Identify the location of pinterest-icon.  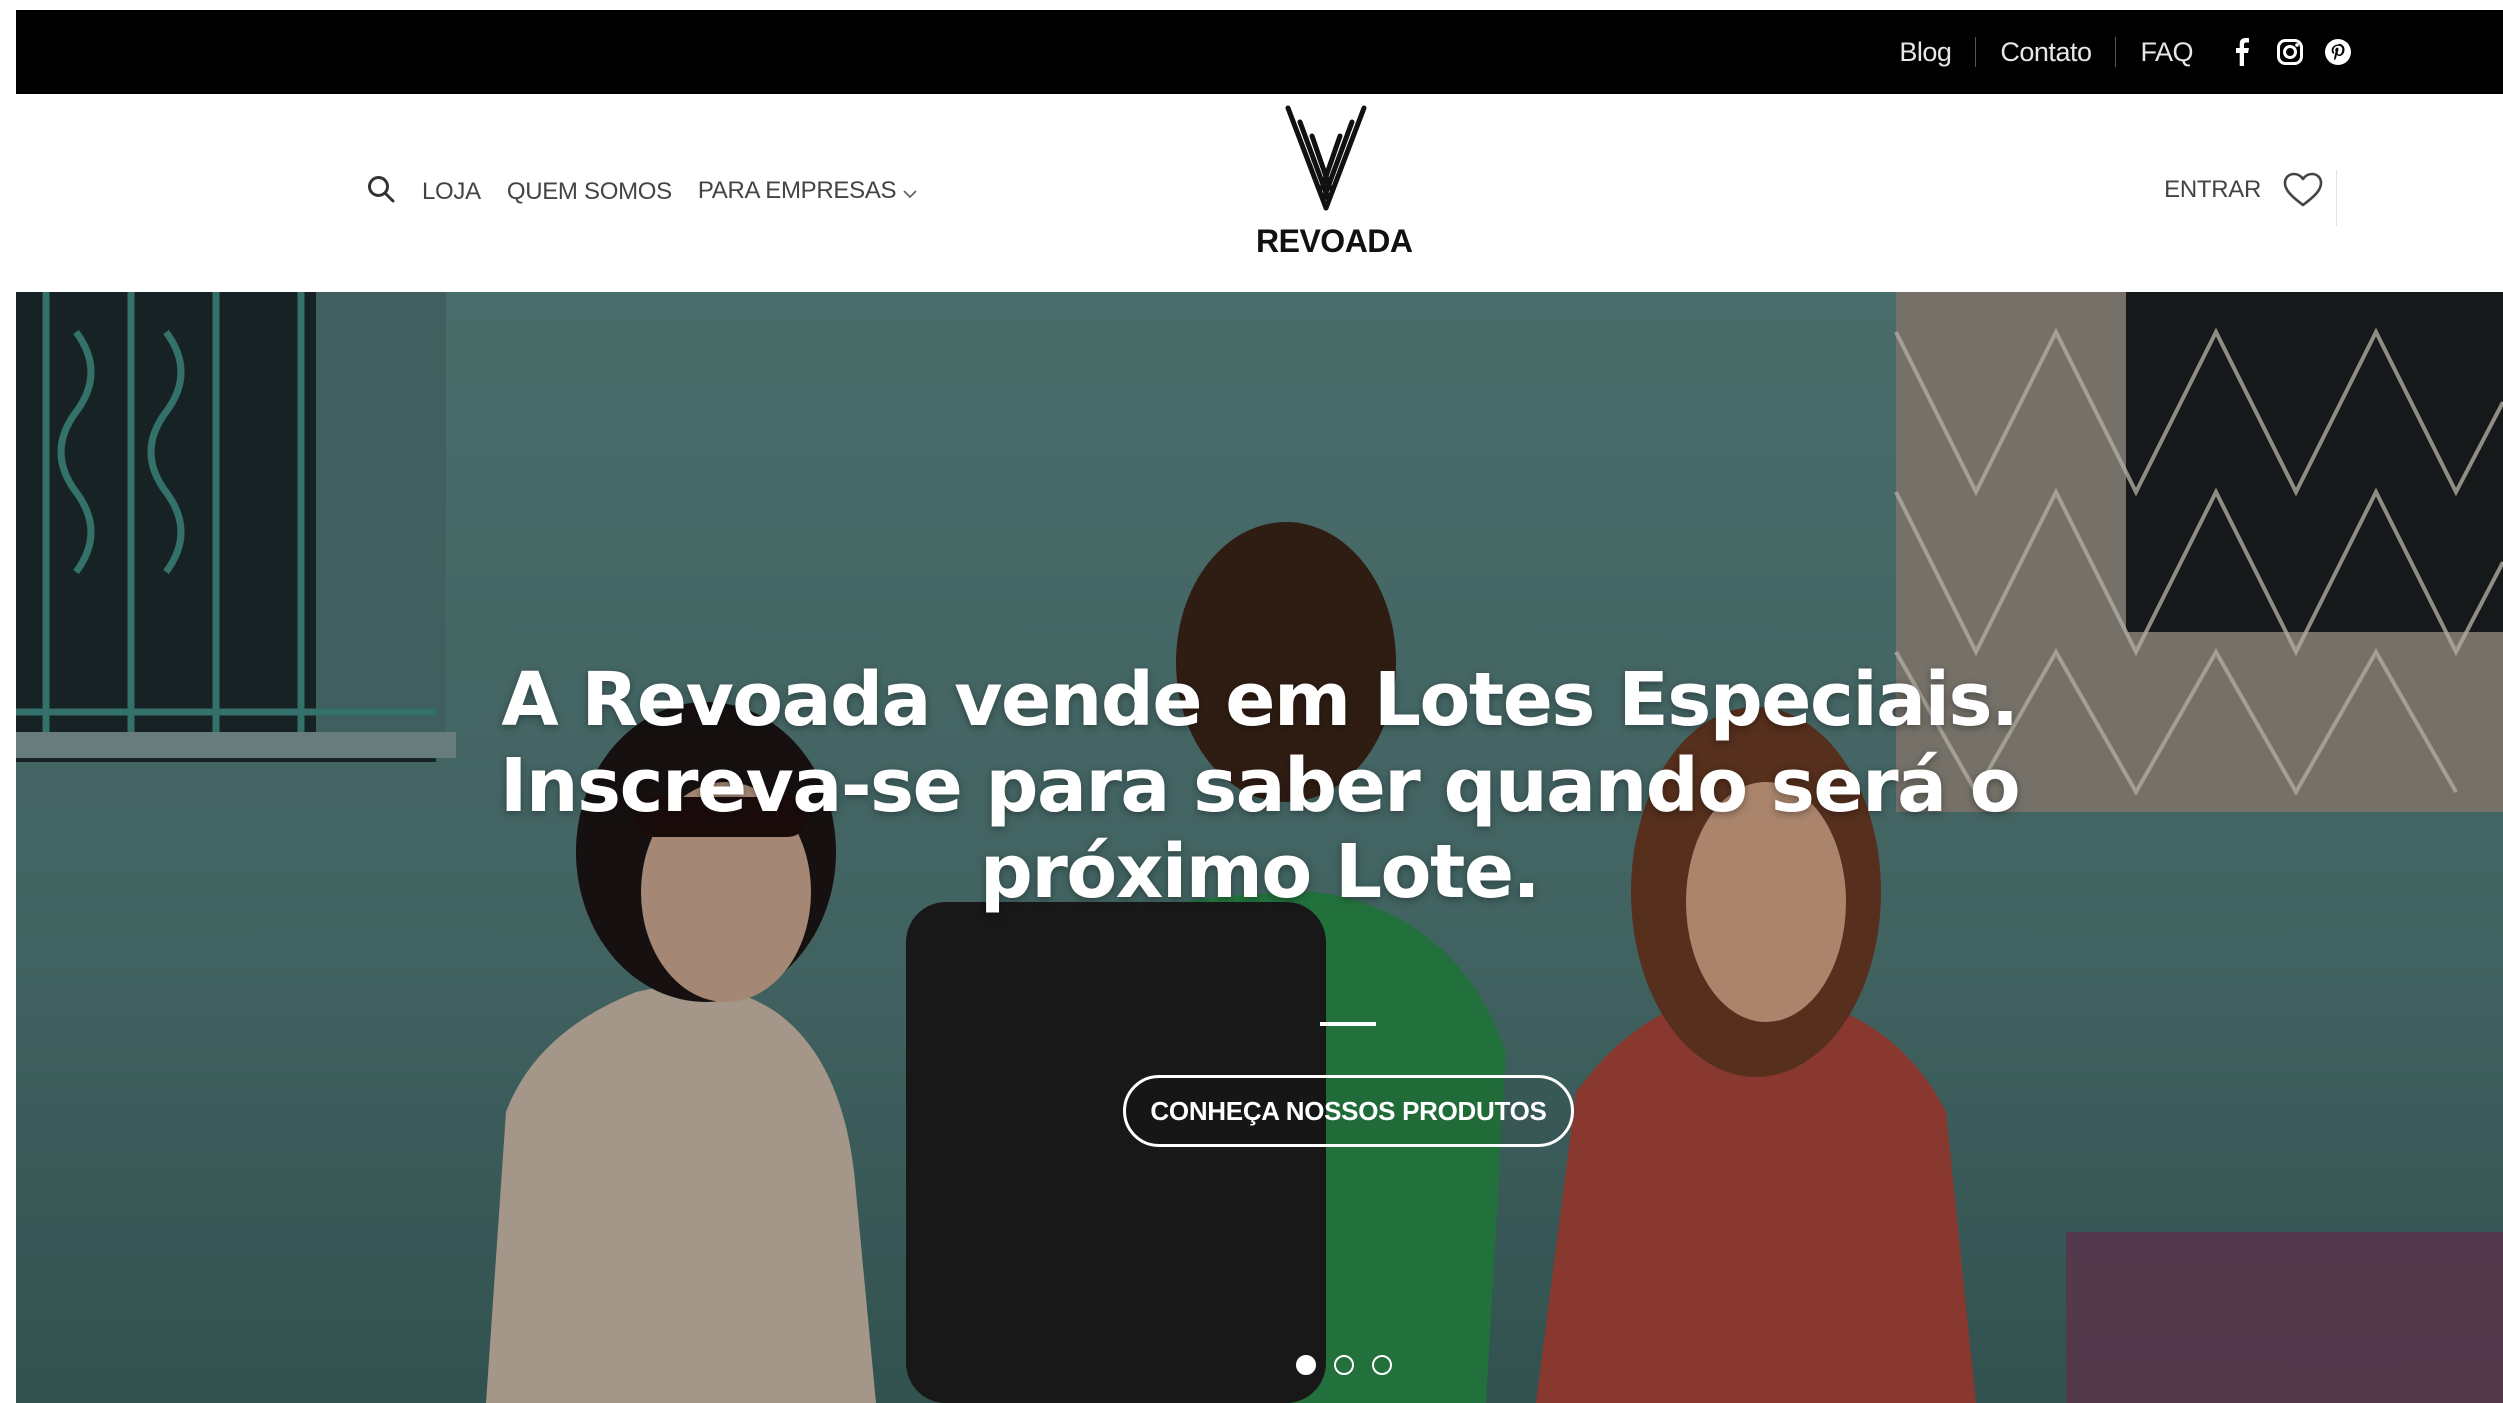
(2338, 52).